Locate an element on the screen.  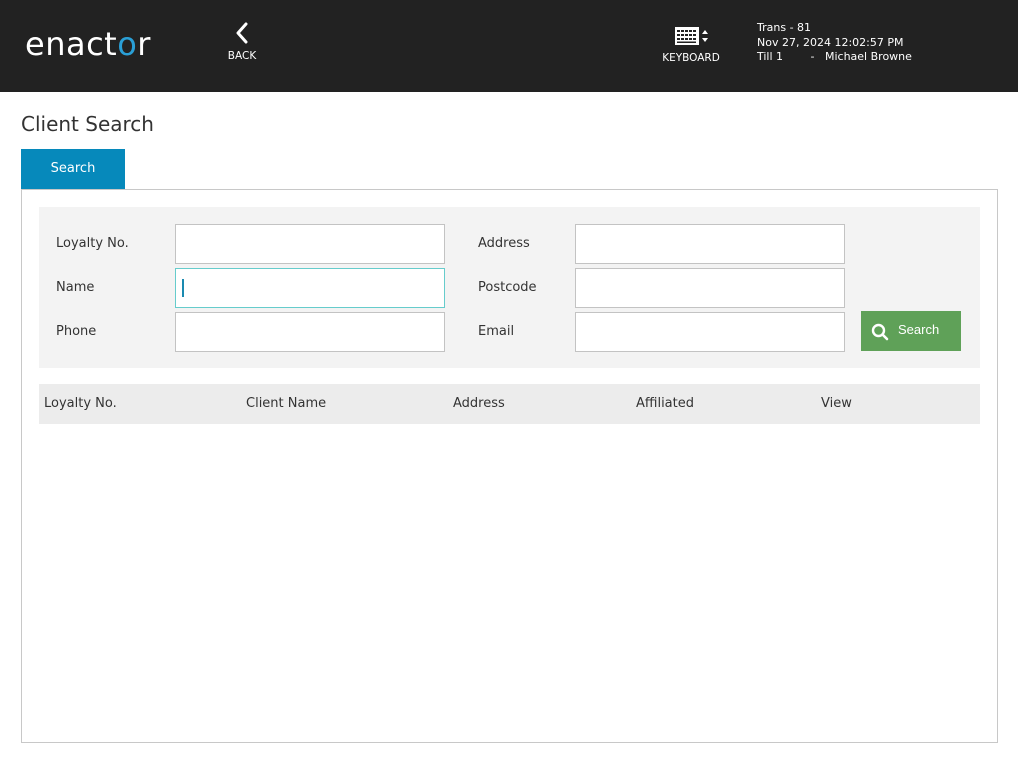
address-input is located at coordinates (710, 244).